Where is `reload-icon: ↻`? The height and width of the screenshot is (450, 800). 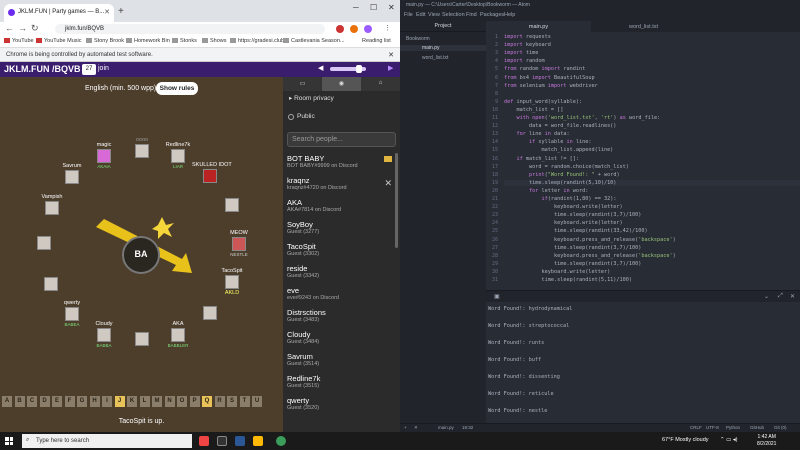
reload-icon: ↻ is located at coordinates (35, 28).